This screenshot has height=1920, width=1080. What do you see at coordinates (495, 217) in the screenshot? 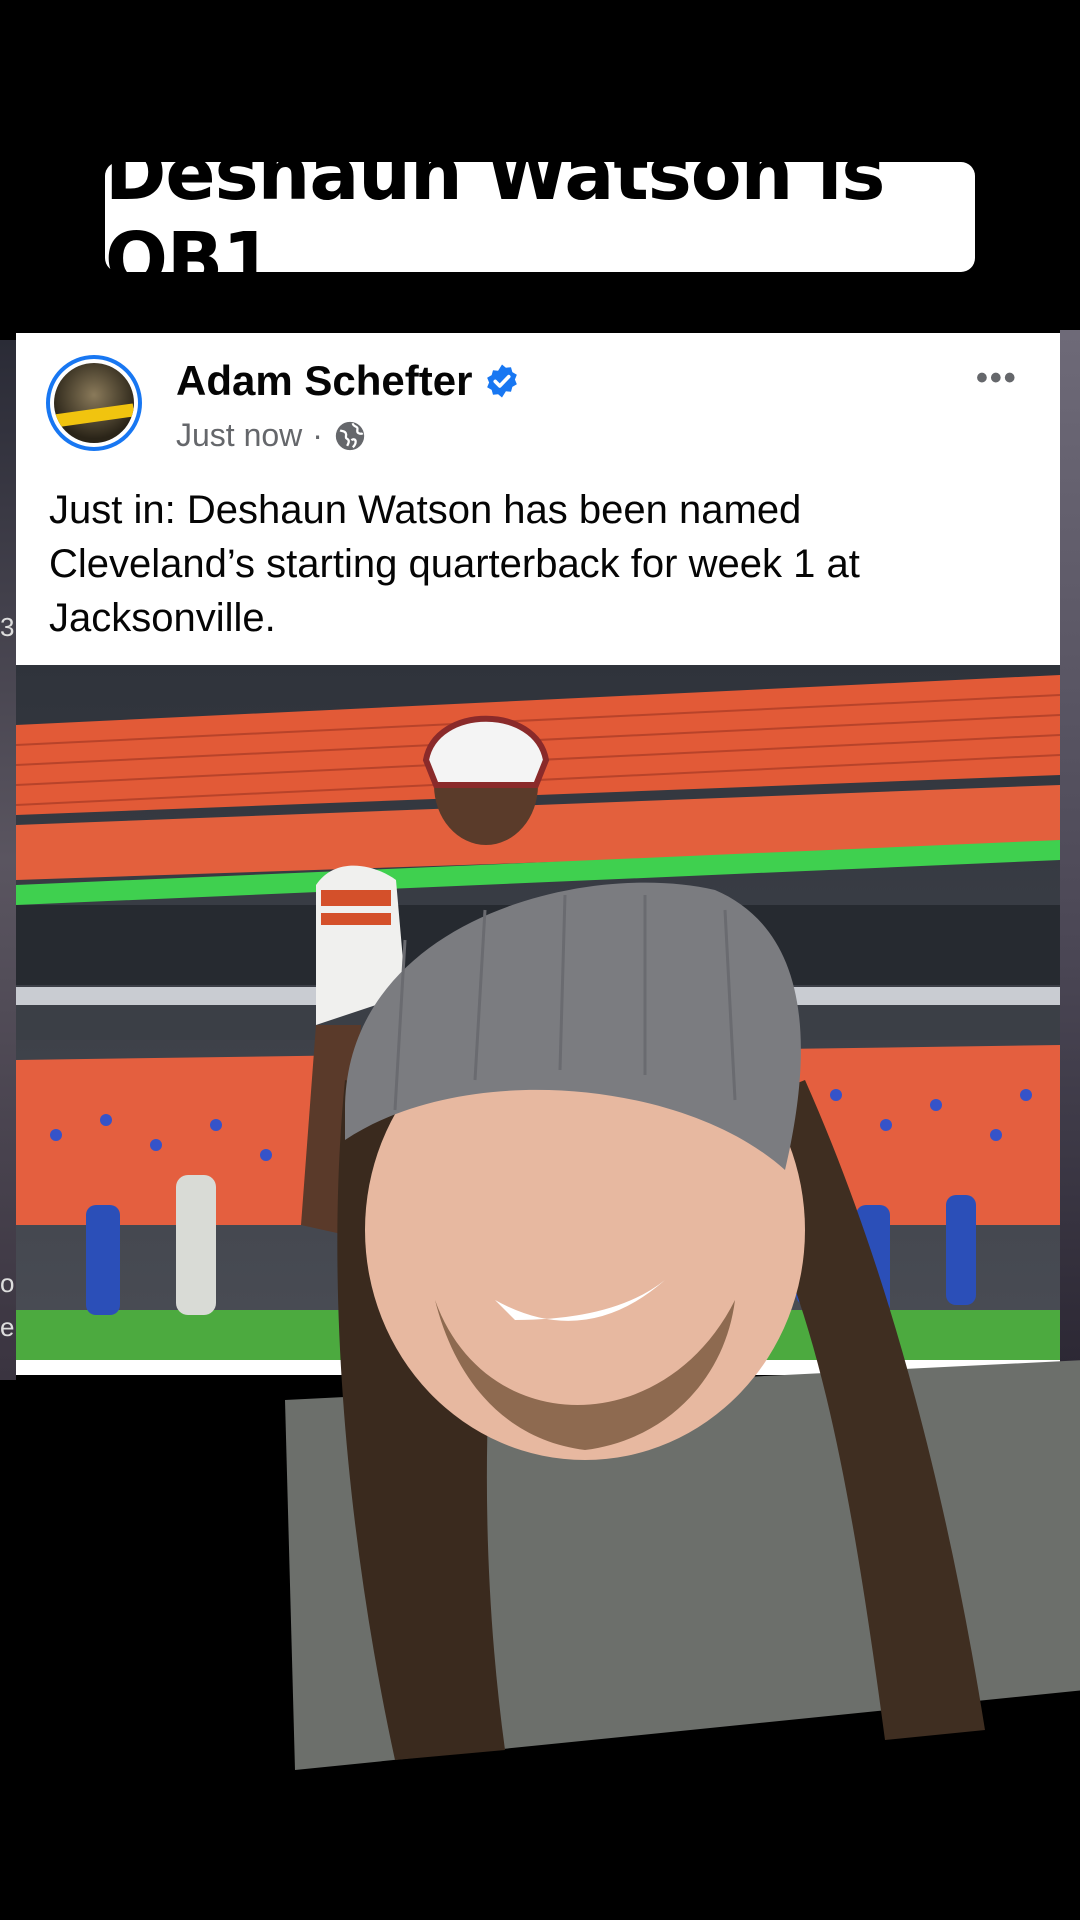
I see `video-caption: Deshaun Watson is QB1` at bounding box center [495, 217].